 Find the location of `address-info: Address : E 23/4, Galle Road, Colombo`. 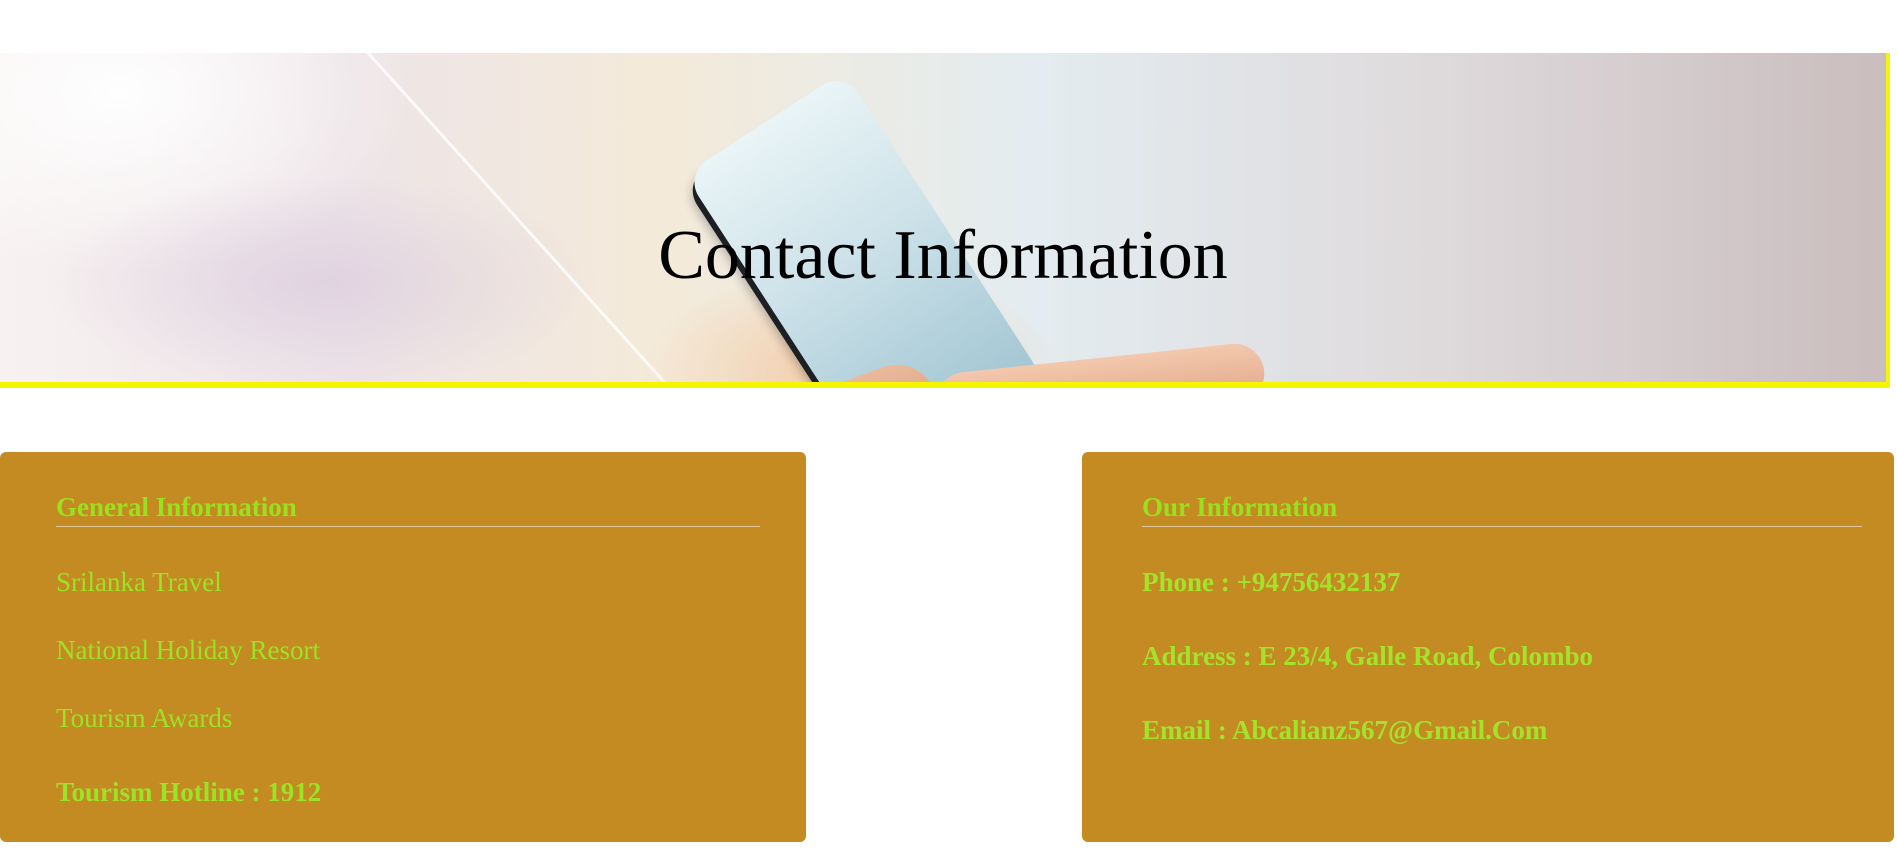

address-info: Address : E 23/4, Galle Road, Colombo is located at coordinates (1368, 656).